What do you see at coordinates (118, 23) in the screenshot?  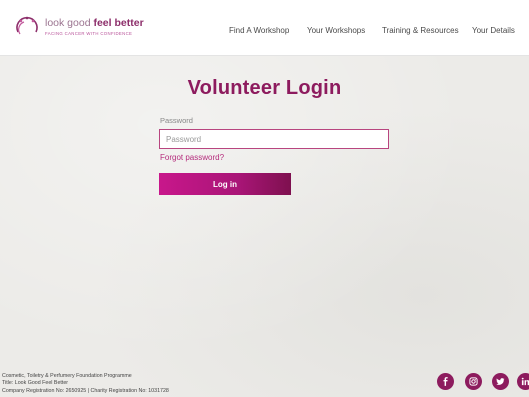 I see `logo-text-bold: feel better` at bounding box center [118, 23].